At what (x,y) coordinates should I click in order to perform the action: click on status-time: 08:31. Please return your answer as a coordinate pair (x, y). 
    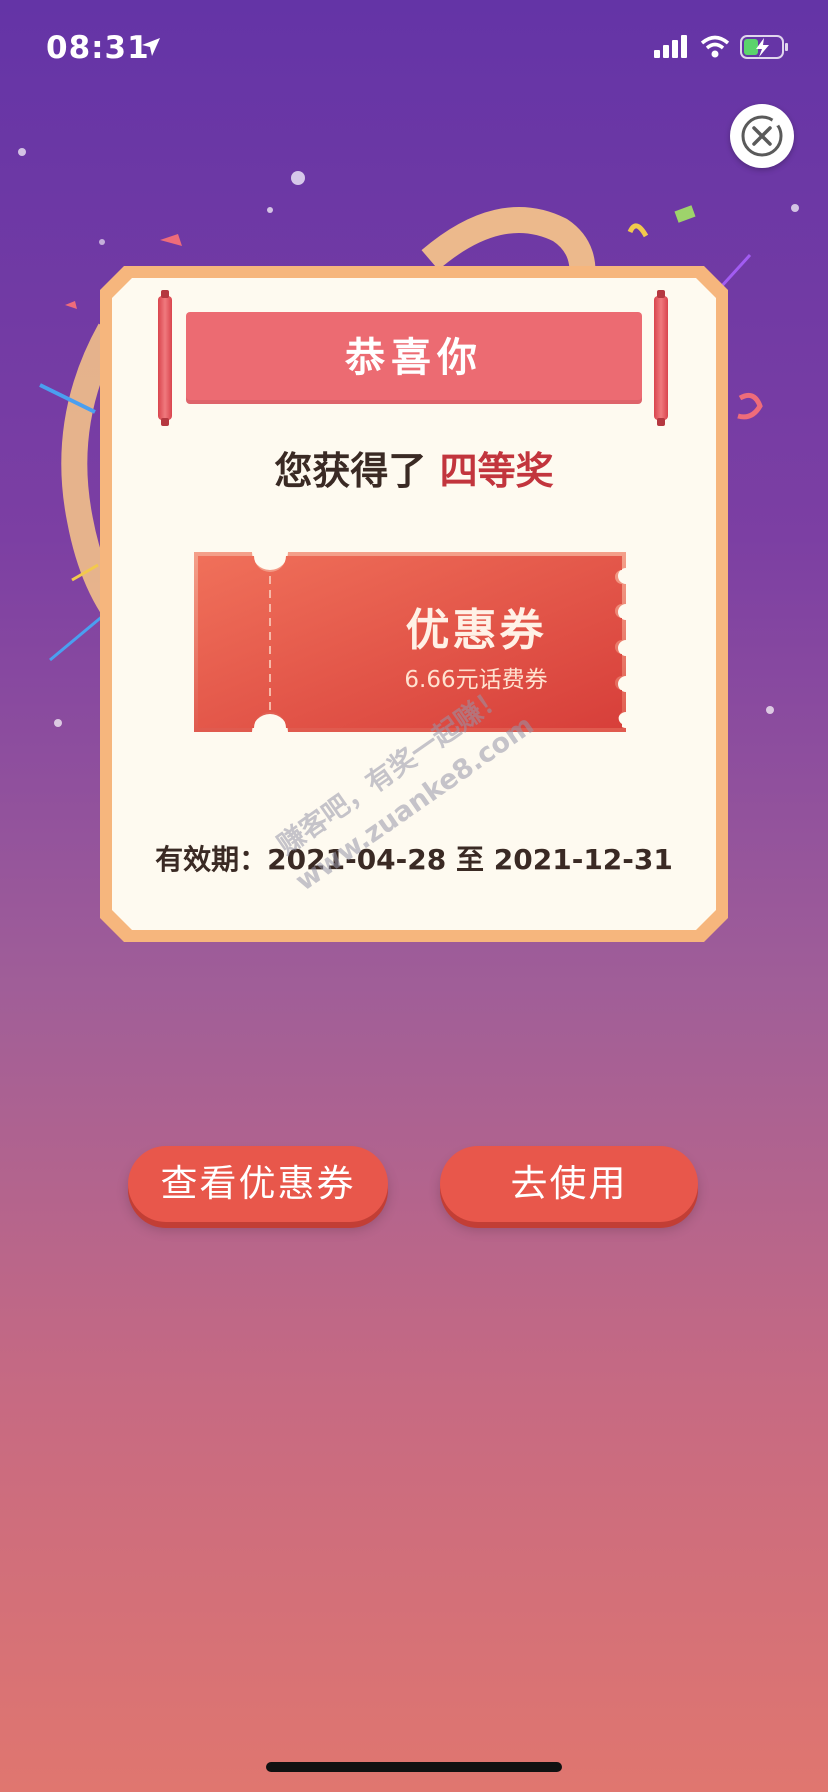
    Looking at the image, I should click on (98, 48).